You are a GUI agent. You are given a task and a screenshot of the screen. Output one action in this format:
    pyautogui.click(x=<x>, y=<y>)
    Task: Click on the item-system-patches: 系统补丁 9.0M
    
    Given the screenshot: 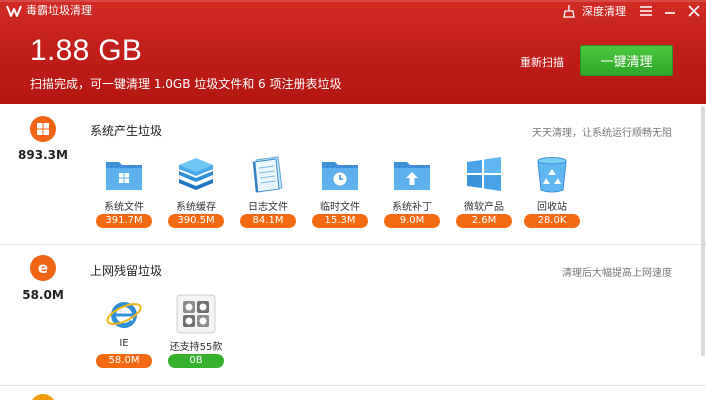 What is the action you would take?
    pyautogui.click(x=412, y=192)
    